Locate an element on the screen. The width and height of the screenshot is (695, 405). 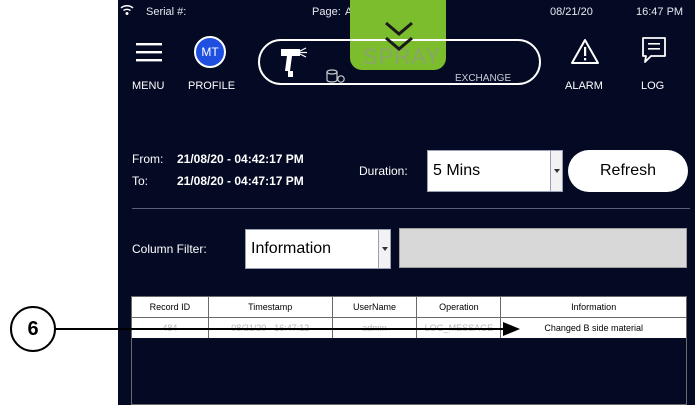
table-cell: LOG_MESSAGE is located at coordinates (459, 328).